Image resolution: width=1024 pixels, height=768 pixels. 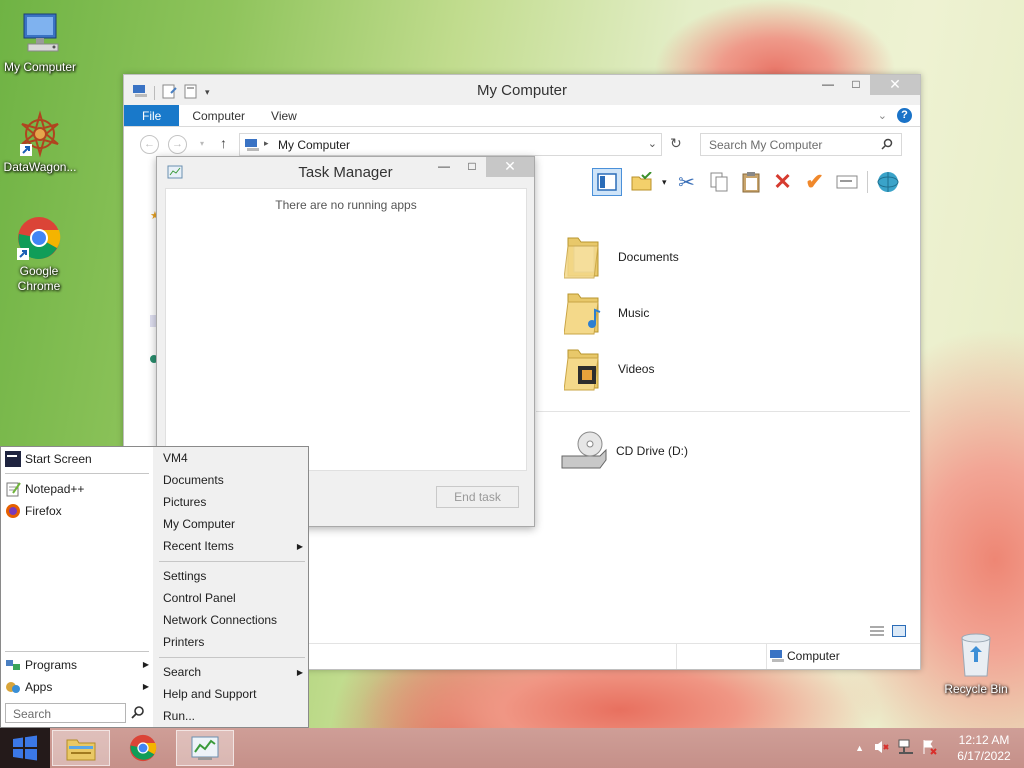 What do you see at coordinates (877, 632) in the screenshot?
I see `details-view-icon` at bounding box center [877, 632].